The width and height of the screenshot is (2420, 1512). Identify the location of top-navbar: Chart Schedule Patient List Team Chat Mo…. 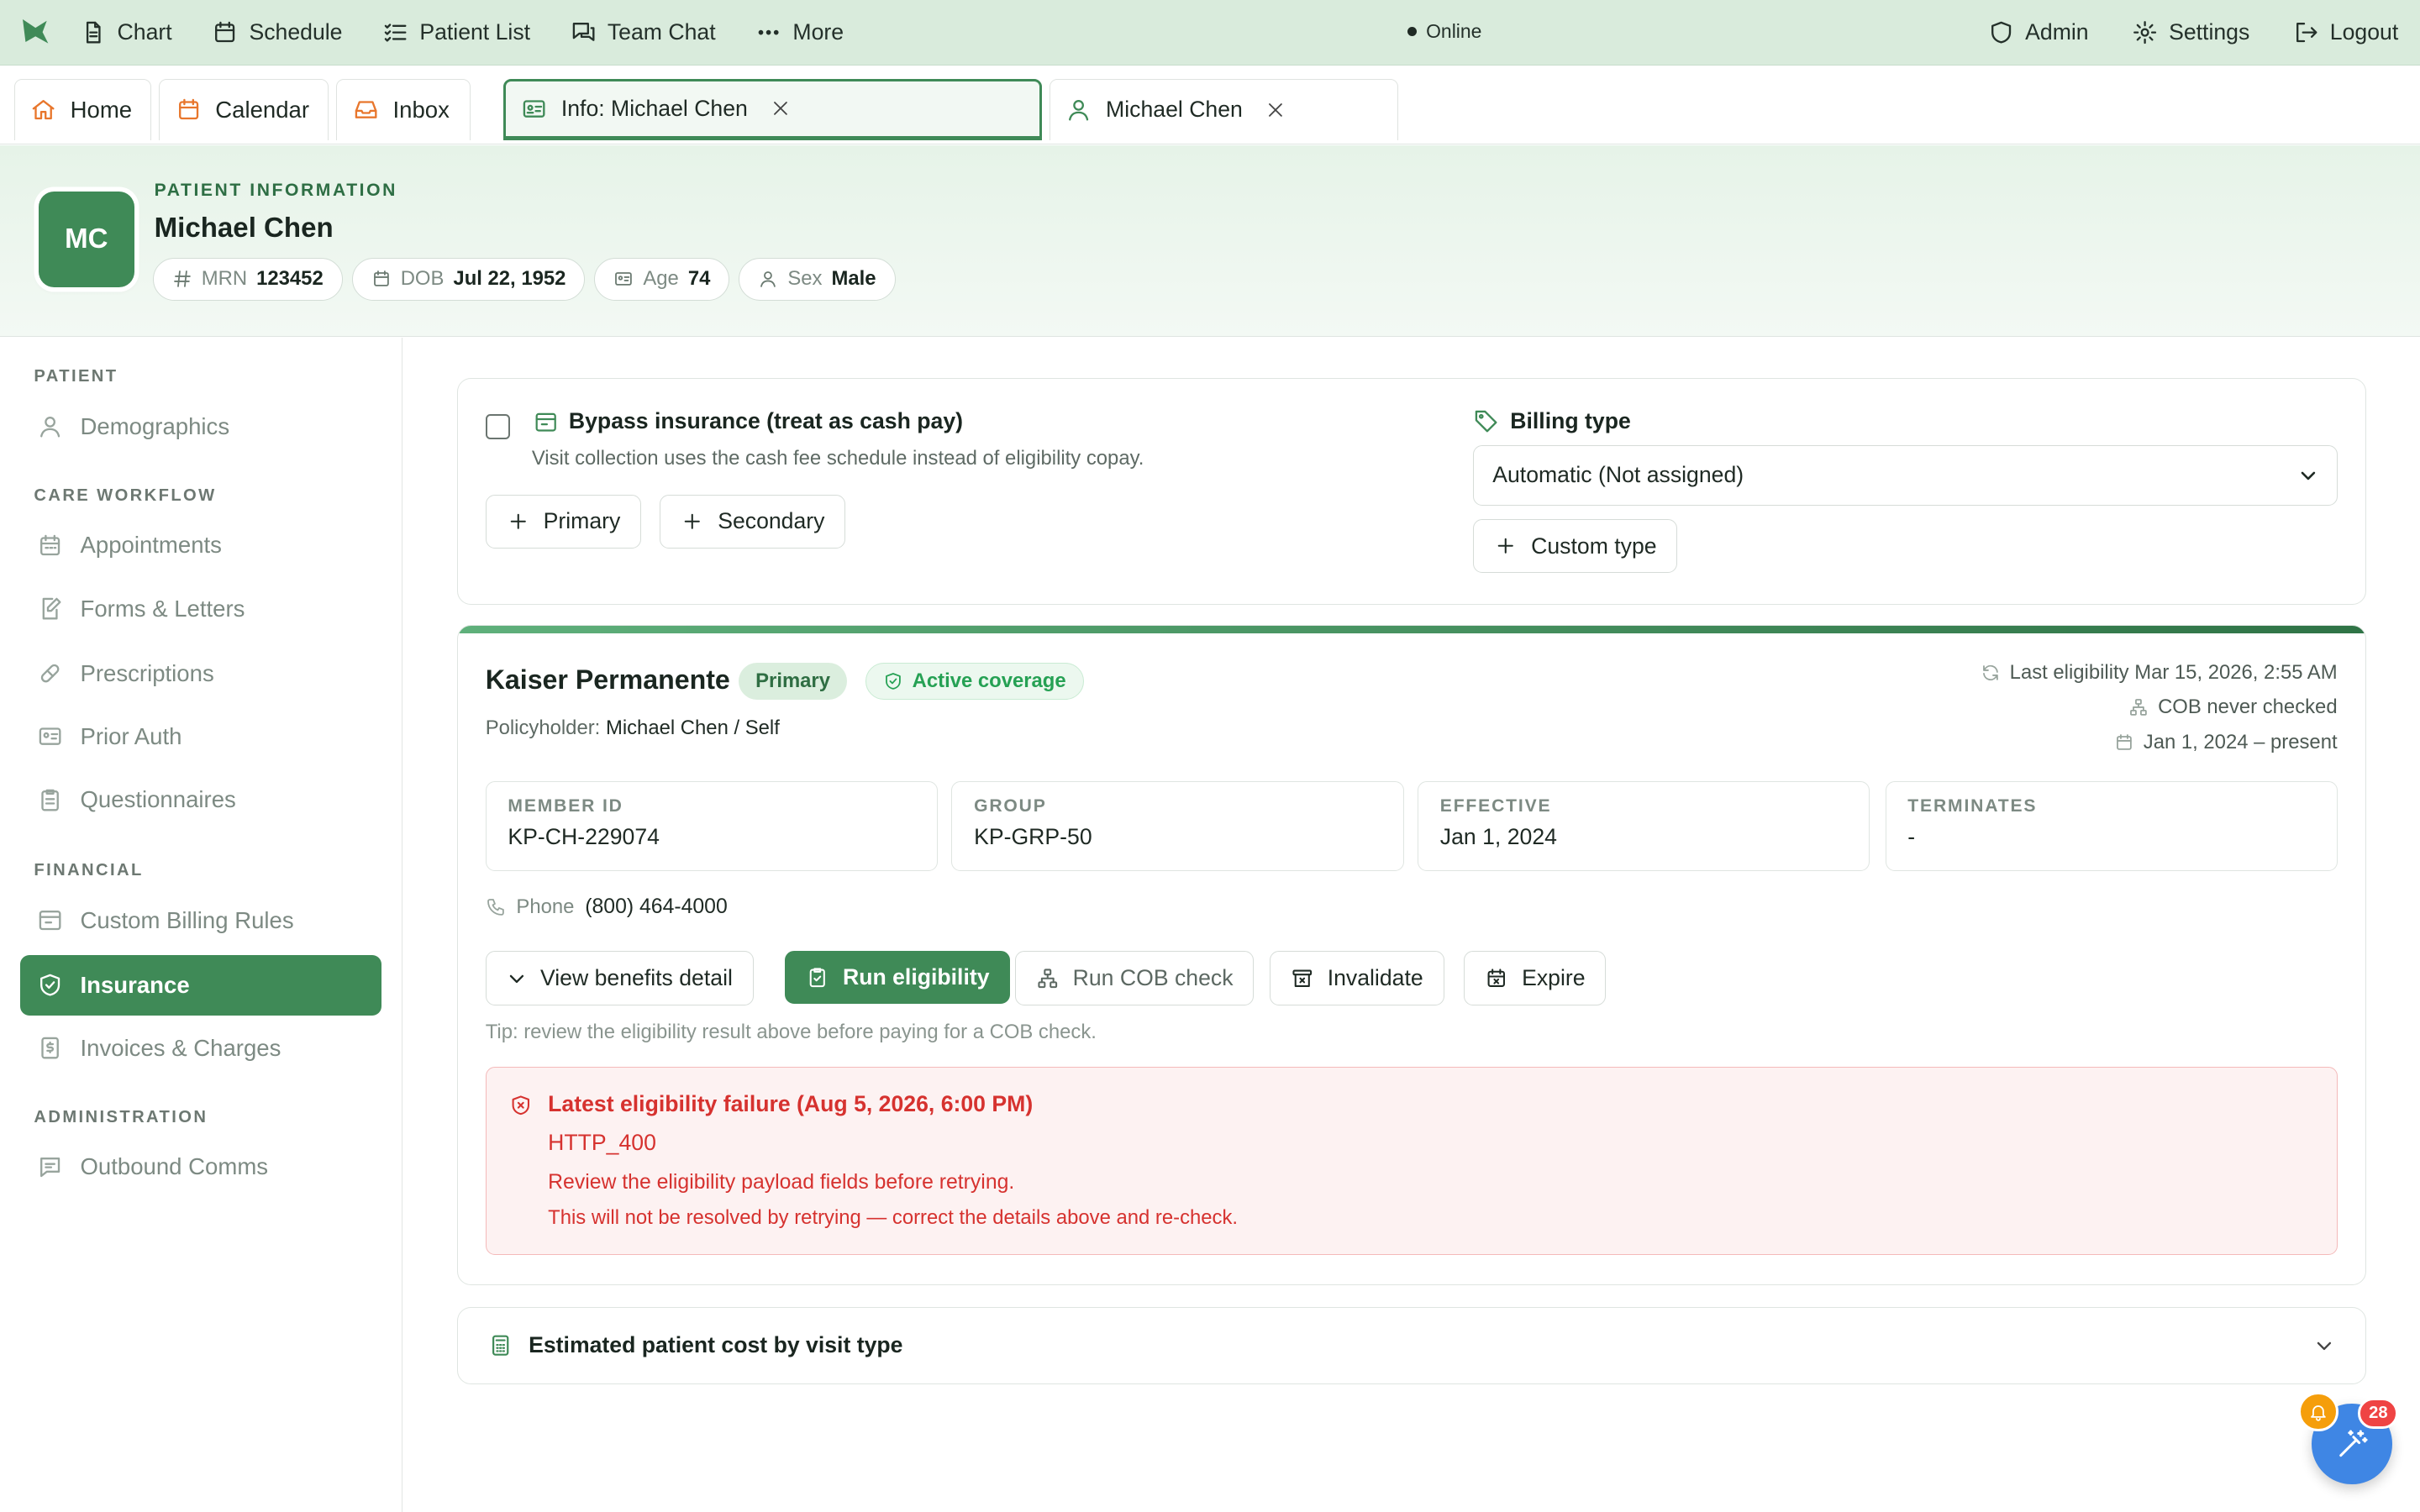
(1210, 33).